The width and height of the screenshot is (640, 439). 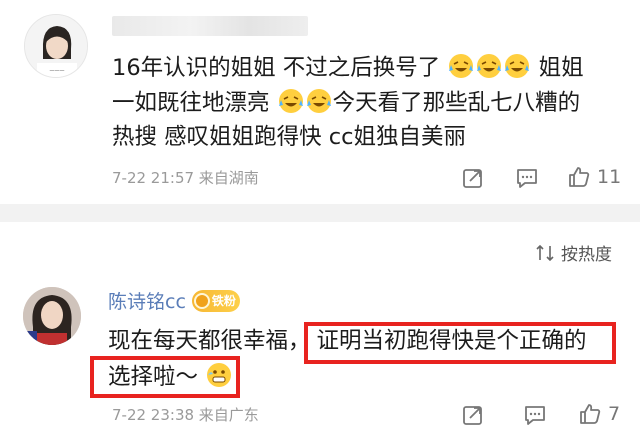 I want to click on comment-text-line: 16年认识的姐姐 不过之后换号了 姐姐, so click(x=348, y=68).